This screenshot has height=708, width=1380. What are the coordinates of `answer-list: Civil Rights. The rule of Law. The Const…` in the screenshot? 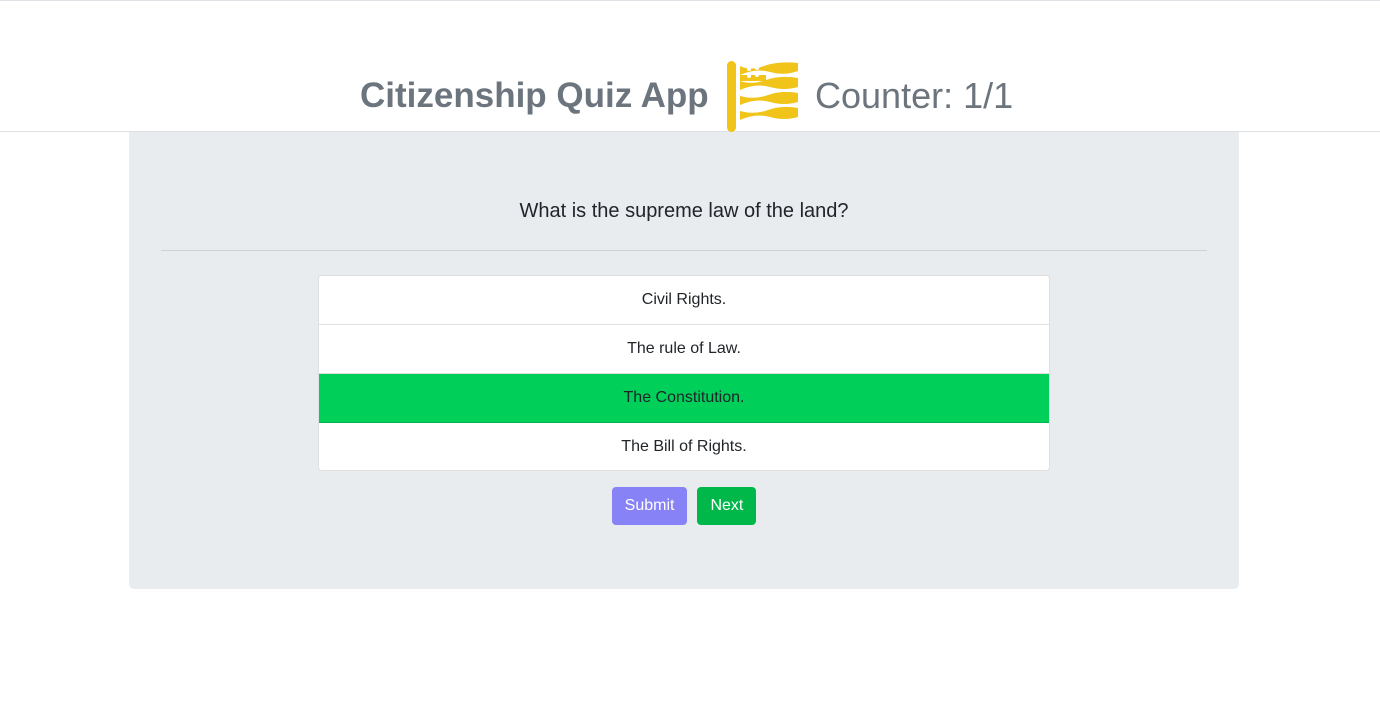 It's located at (684, 373).